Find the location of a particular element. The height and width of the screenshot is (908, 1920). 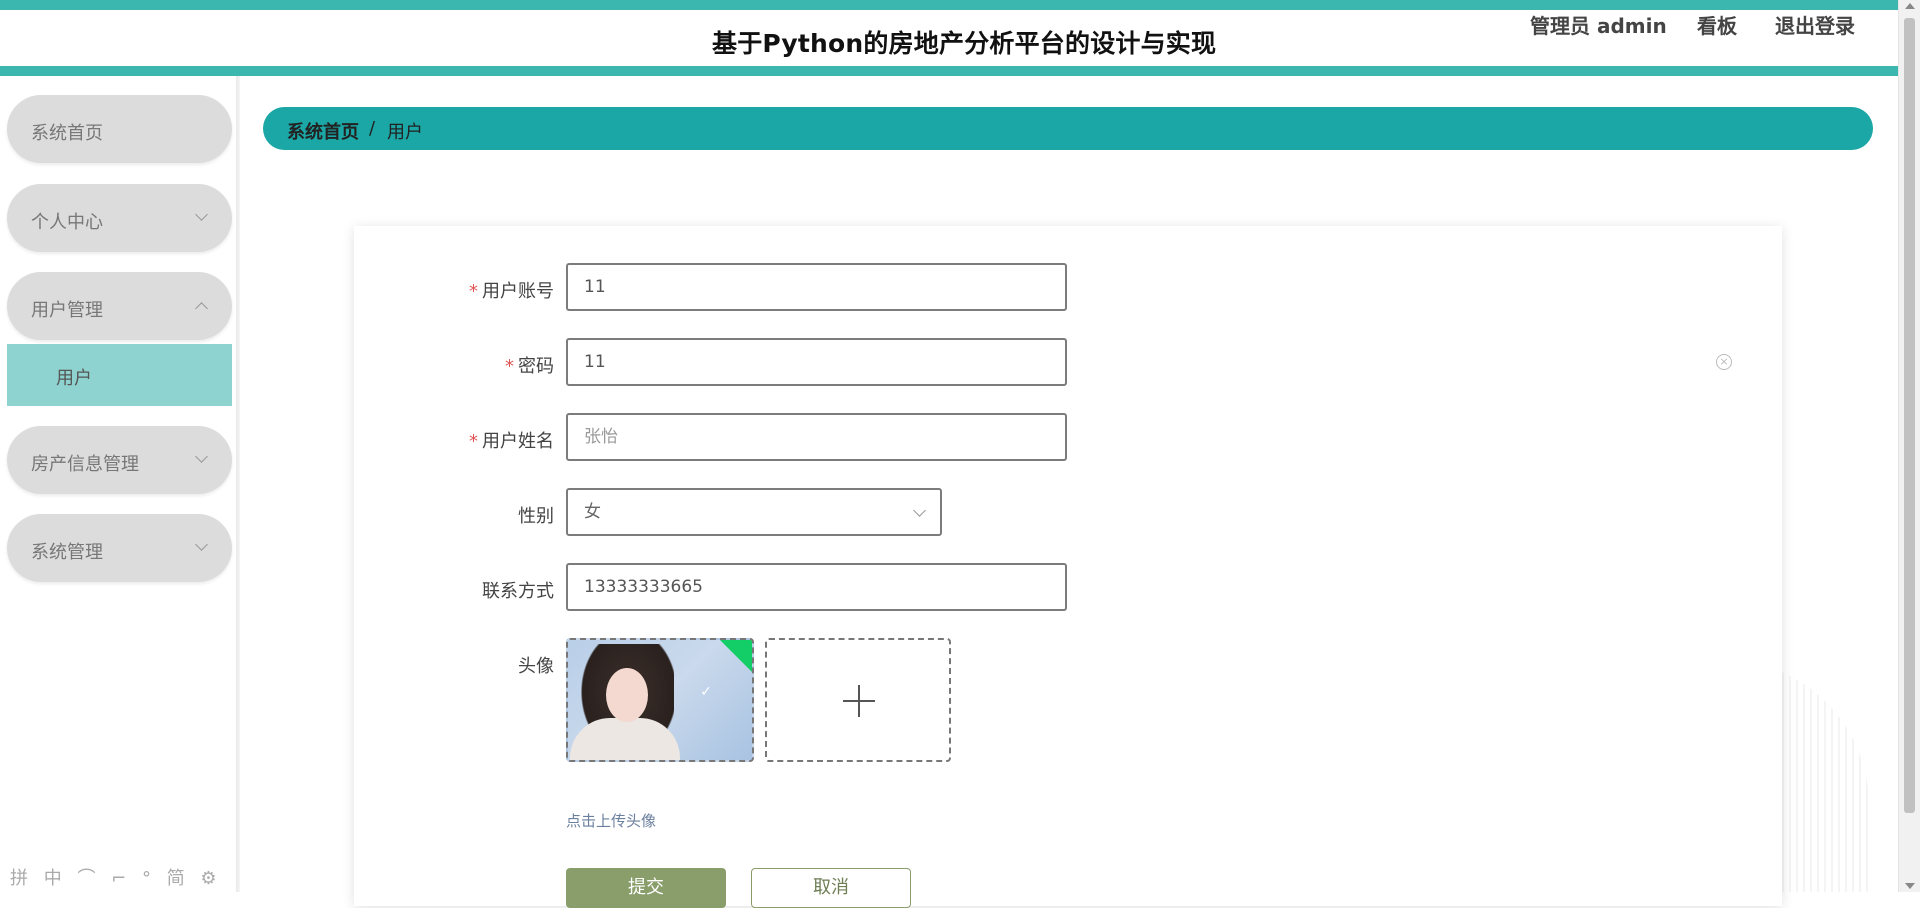

sidebar-subitem-users: 用户 is located at coordinates (119, 375).